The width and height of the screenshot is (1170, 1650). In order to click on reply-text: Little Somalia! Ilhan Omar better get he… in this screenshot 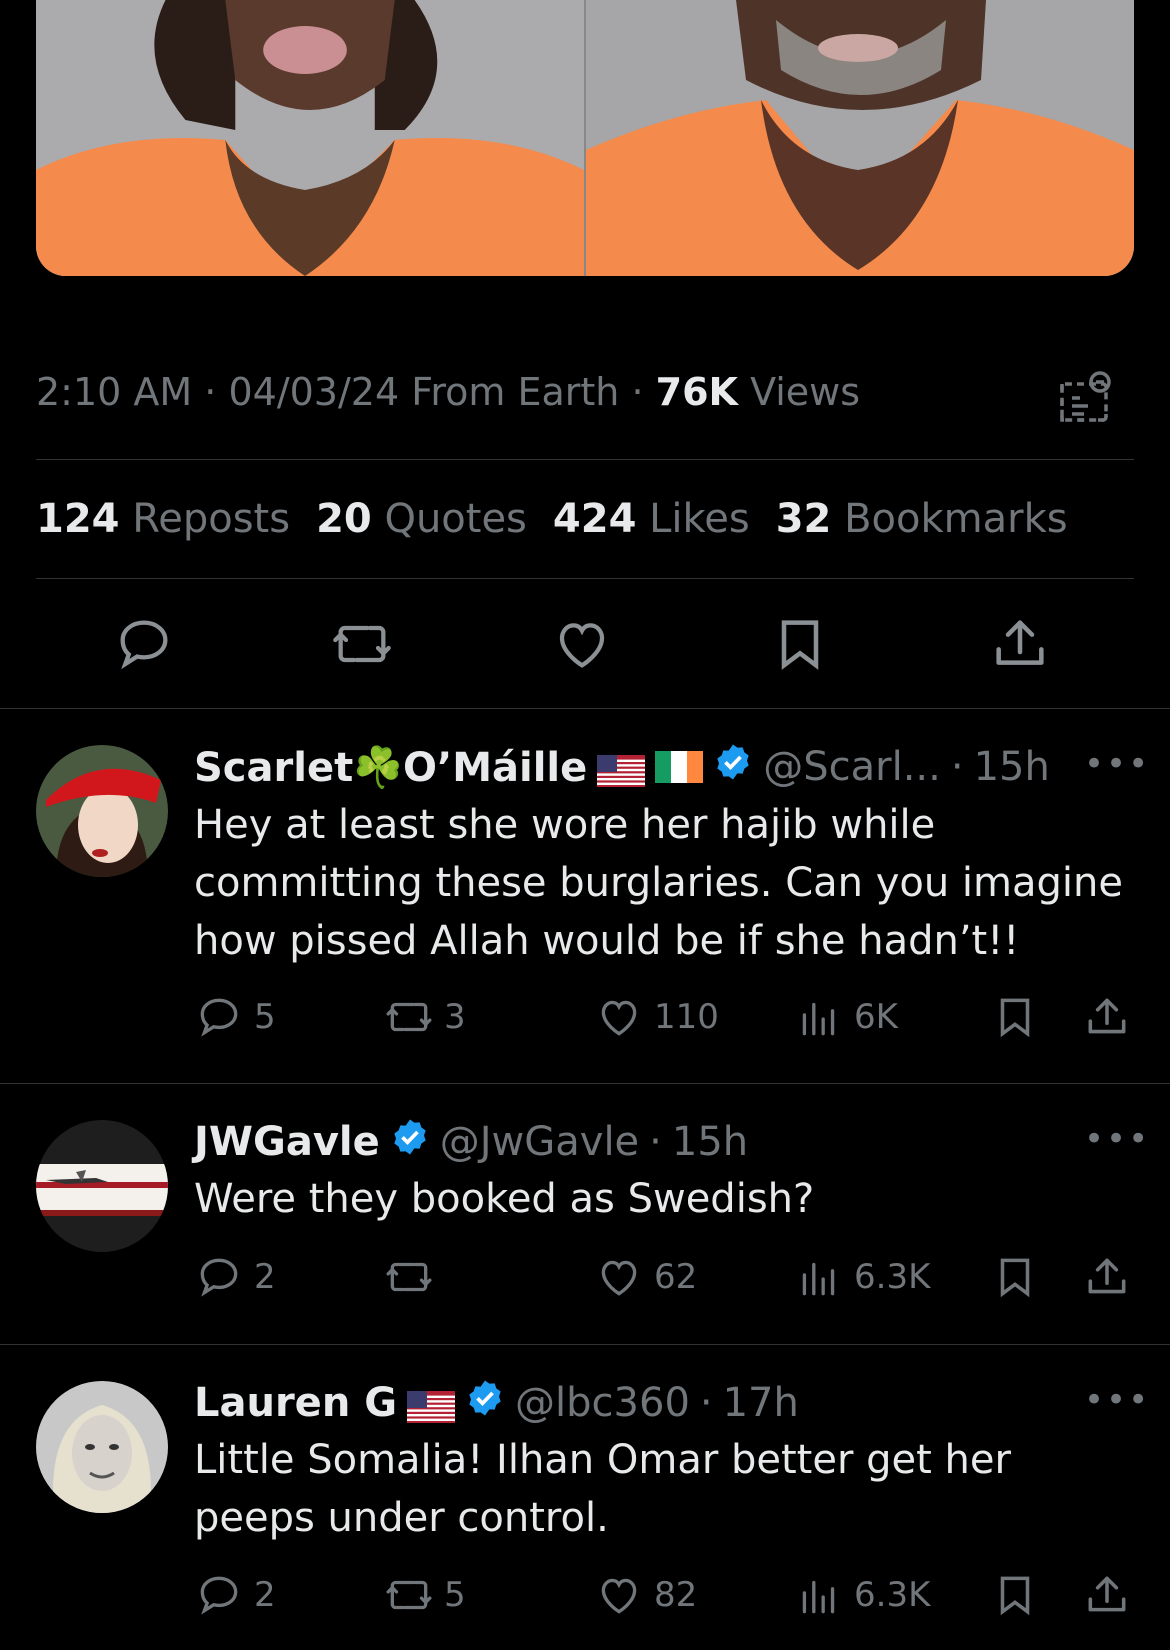, I will do `click(602, 1489)`.